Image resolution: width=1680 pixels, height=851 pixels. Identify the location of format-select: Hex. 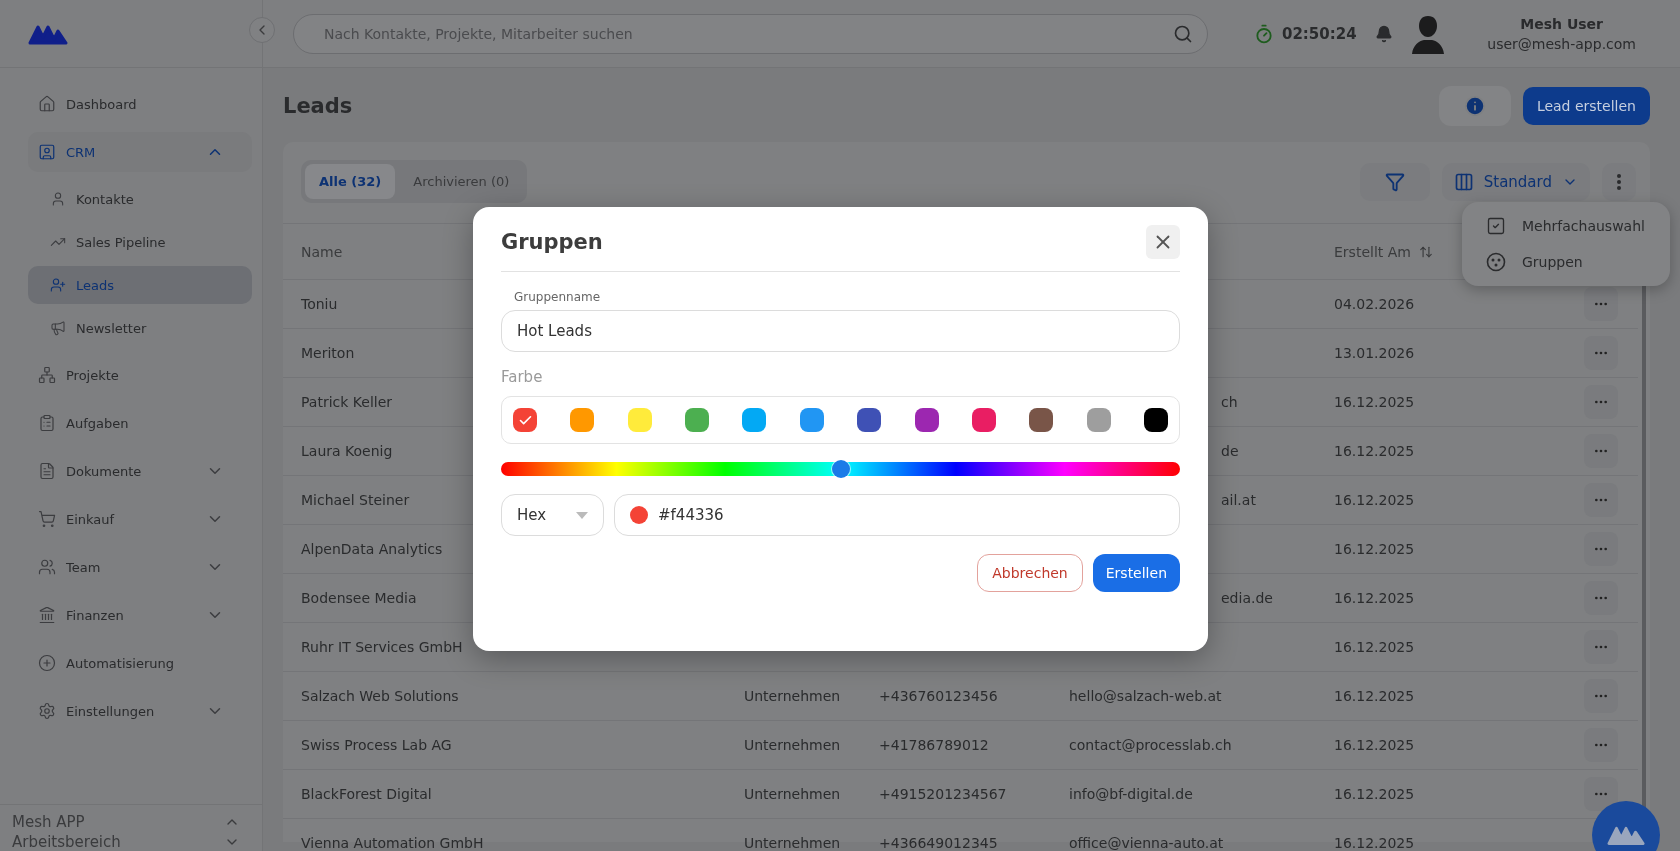
(552, 515).